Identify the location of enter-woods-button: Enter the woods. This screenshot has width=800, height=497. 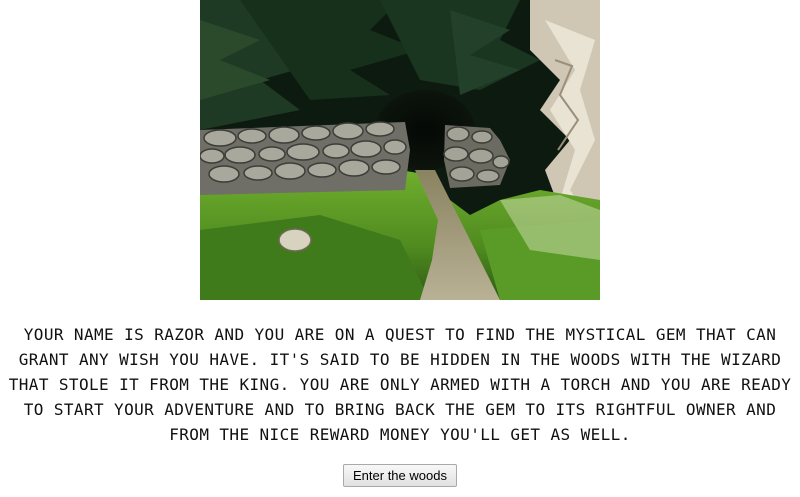
(400, 475).